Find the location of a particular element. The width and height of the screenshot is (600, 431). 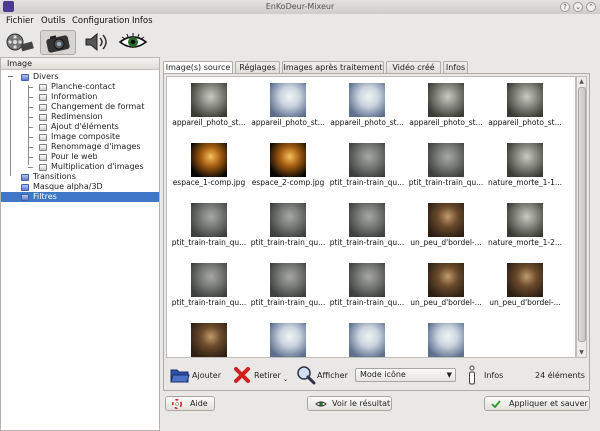

infos-button: Infos is located at coordinates (486, 375).